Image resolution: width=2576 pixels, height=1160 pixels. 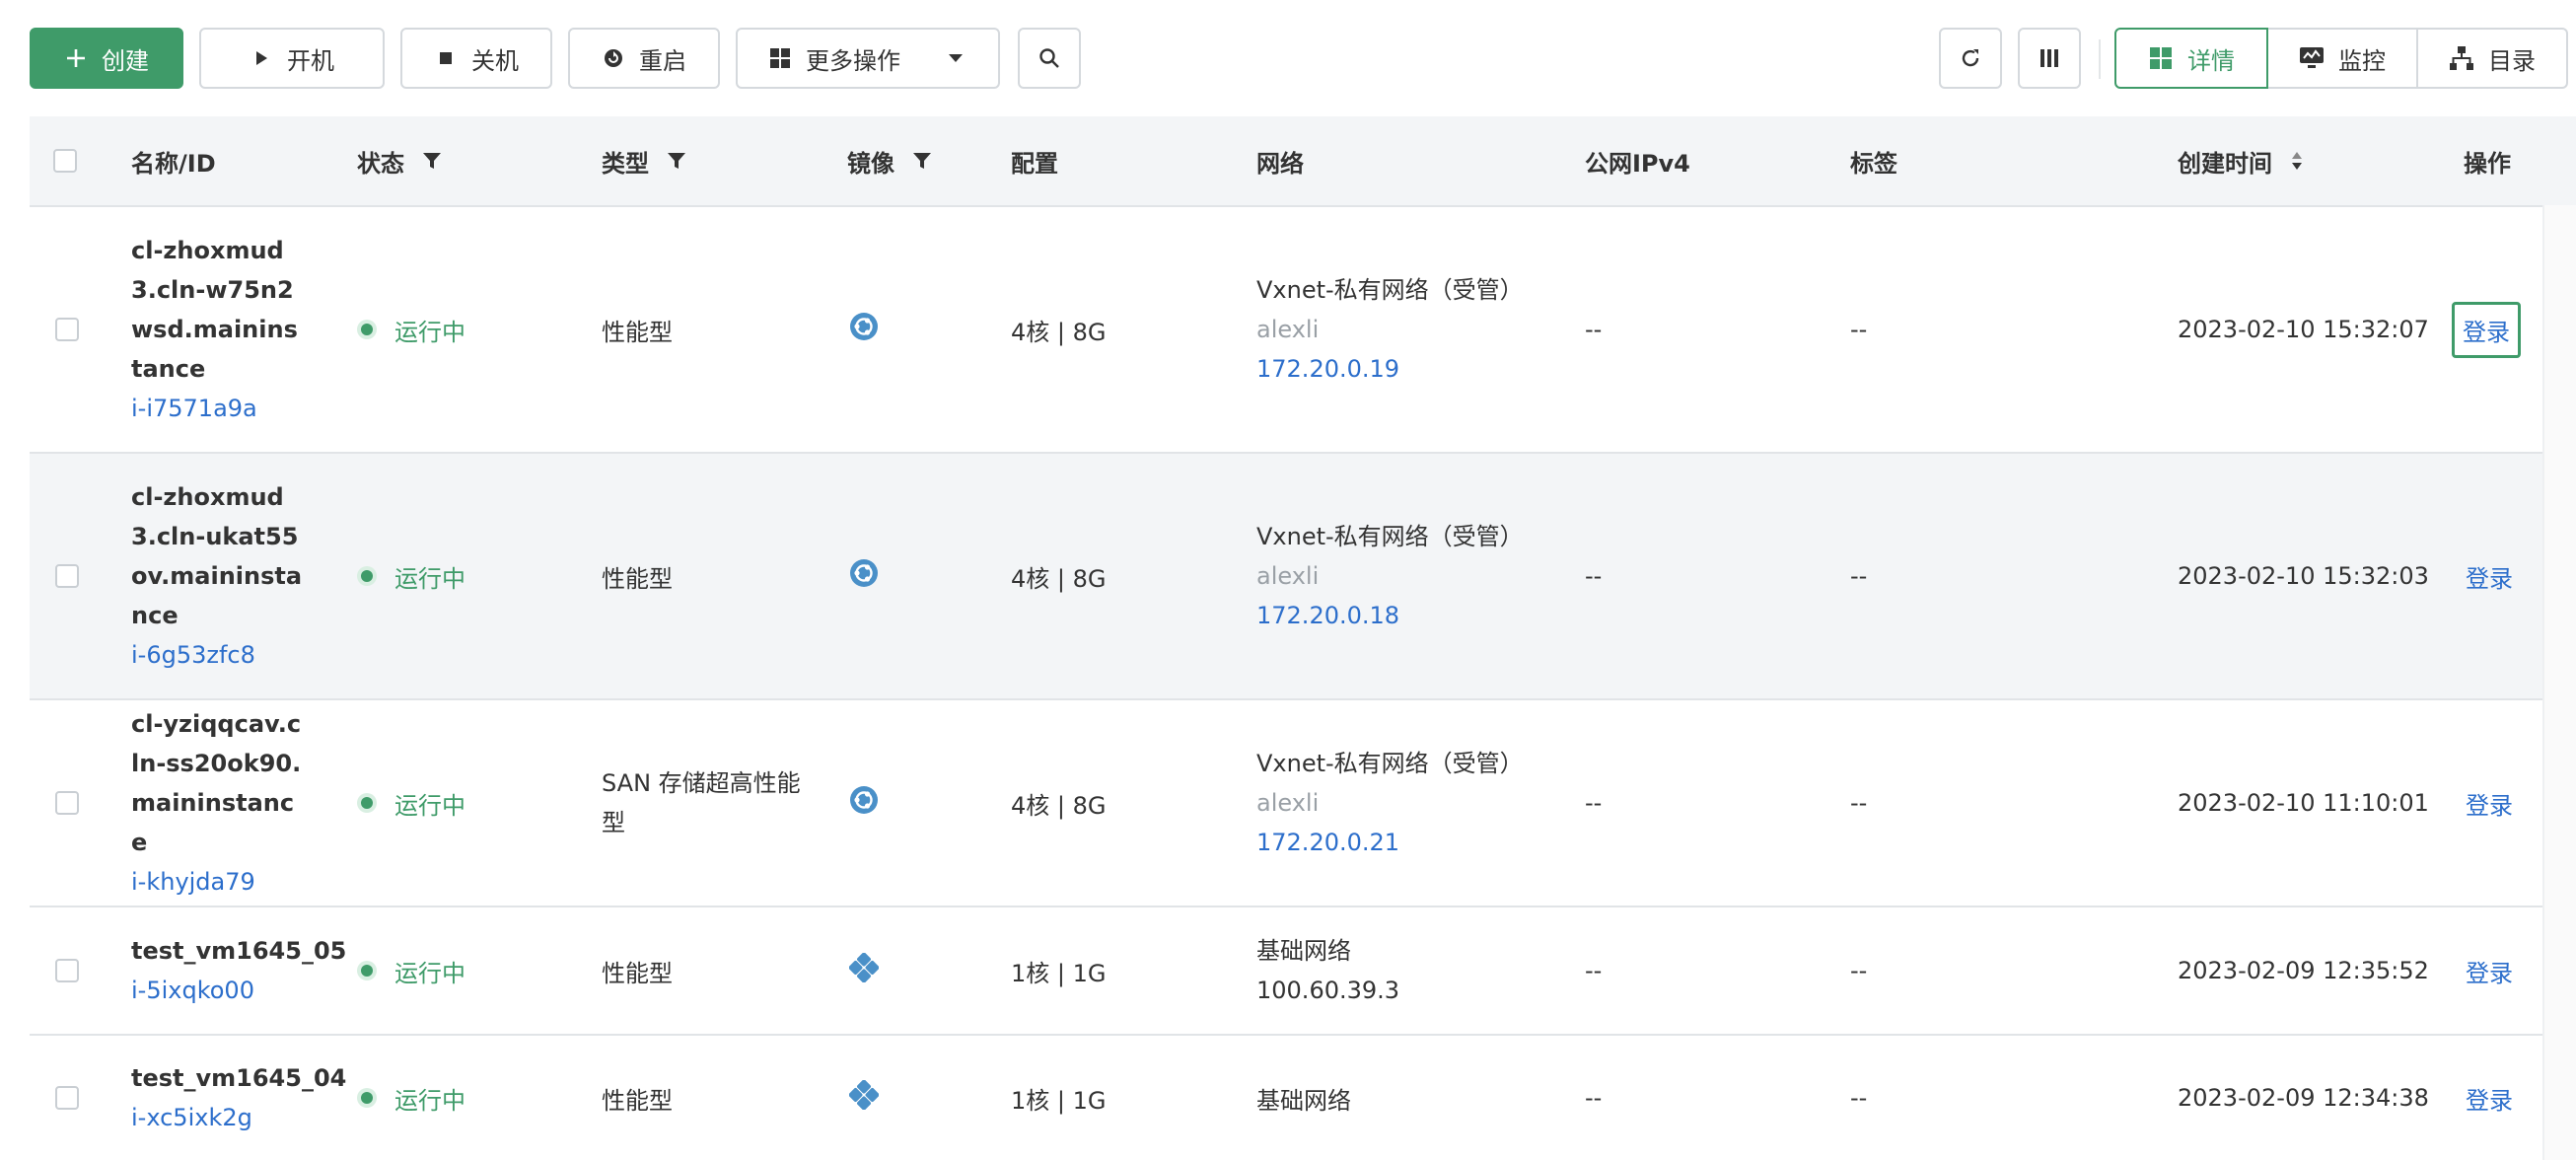 What do you see at coordinates (214, 310) in the screenshot?
I see `instance-name: cl-zhoxmud3.cln-w75n2wsd.maininstance` at bounding box center [214, 310].